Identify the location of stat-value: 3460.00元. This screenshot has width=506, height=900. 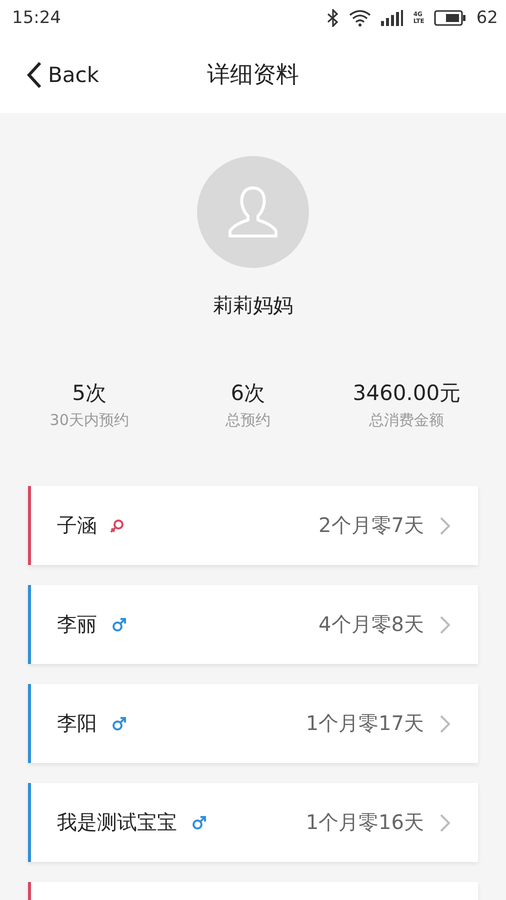
(406, 393).